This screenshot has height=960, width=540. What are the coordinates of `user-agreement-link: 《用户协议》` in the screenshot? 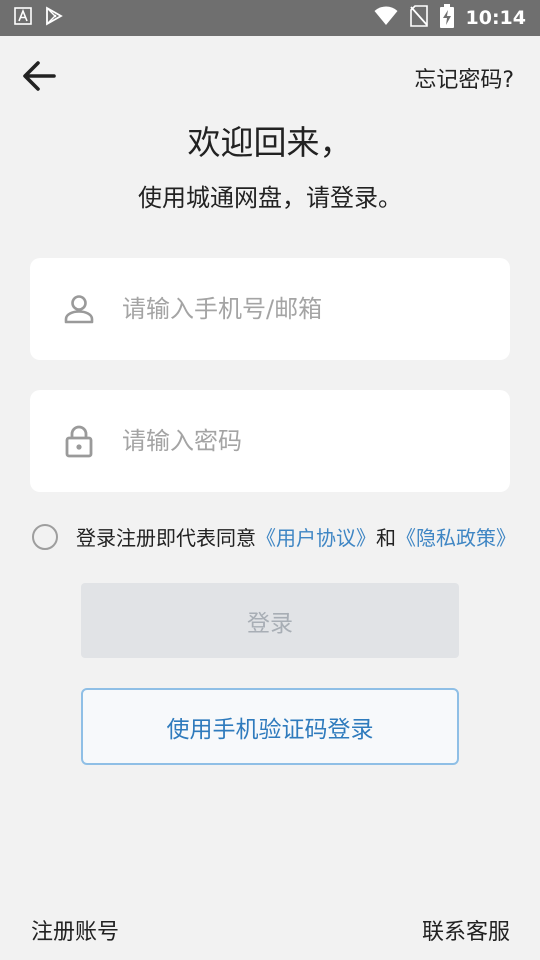 It's located at (316, 538).